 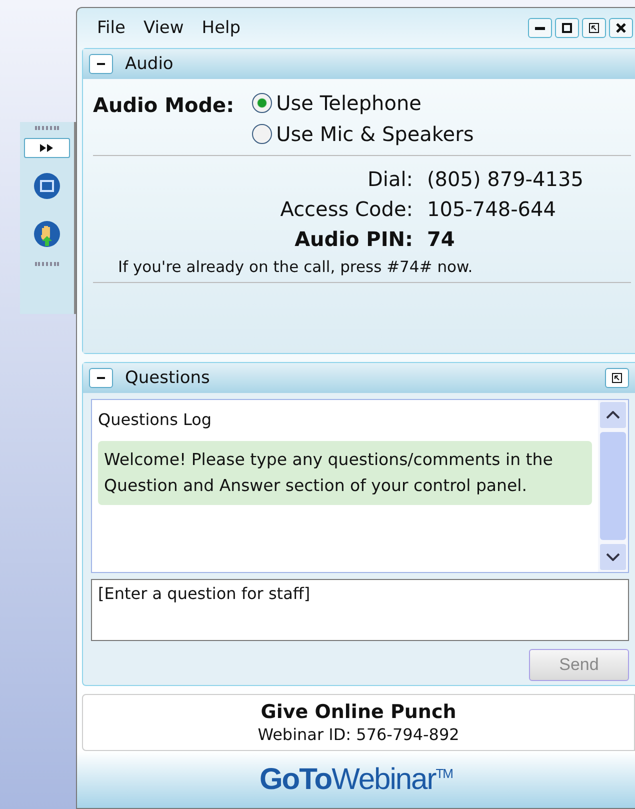 I want to click on scrollbar, so click(x=613, y=486).